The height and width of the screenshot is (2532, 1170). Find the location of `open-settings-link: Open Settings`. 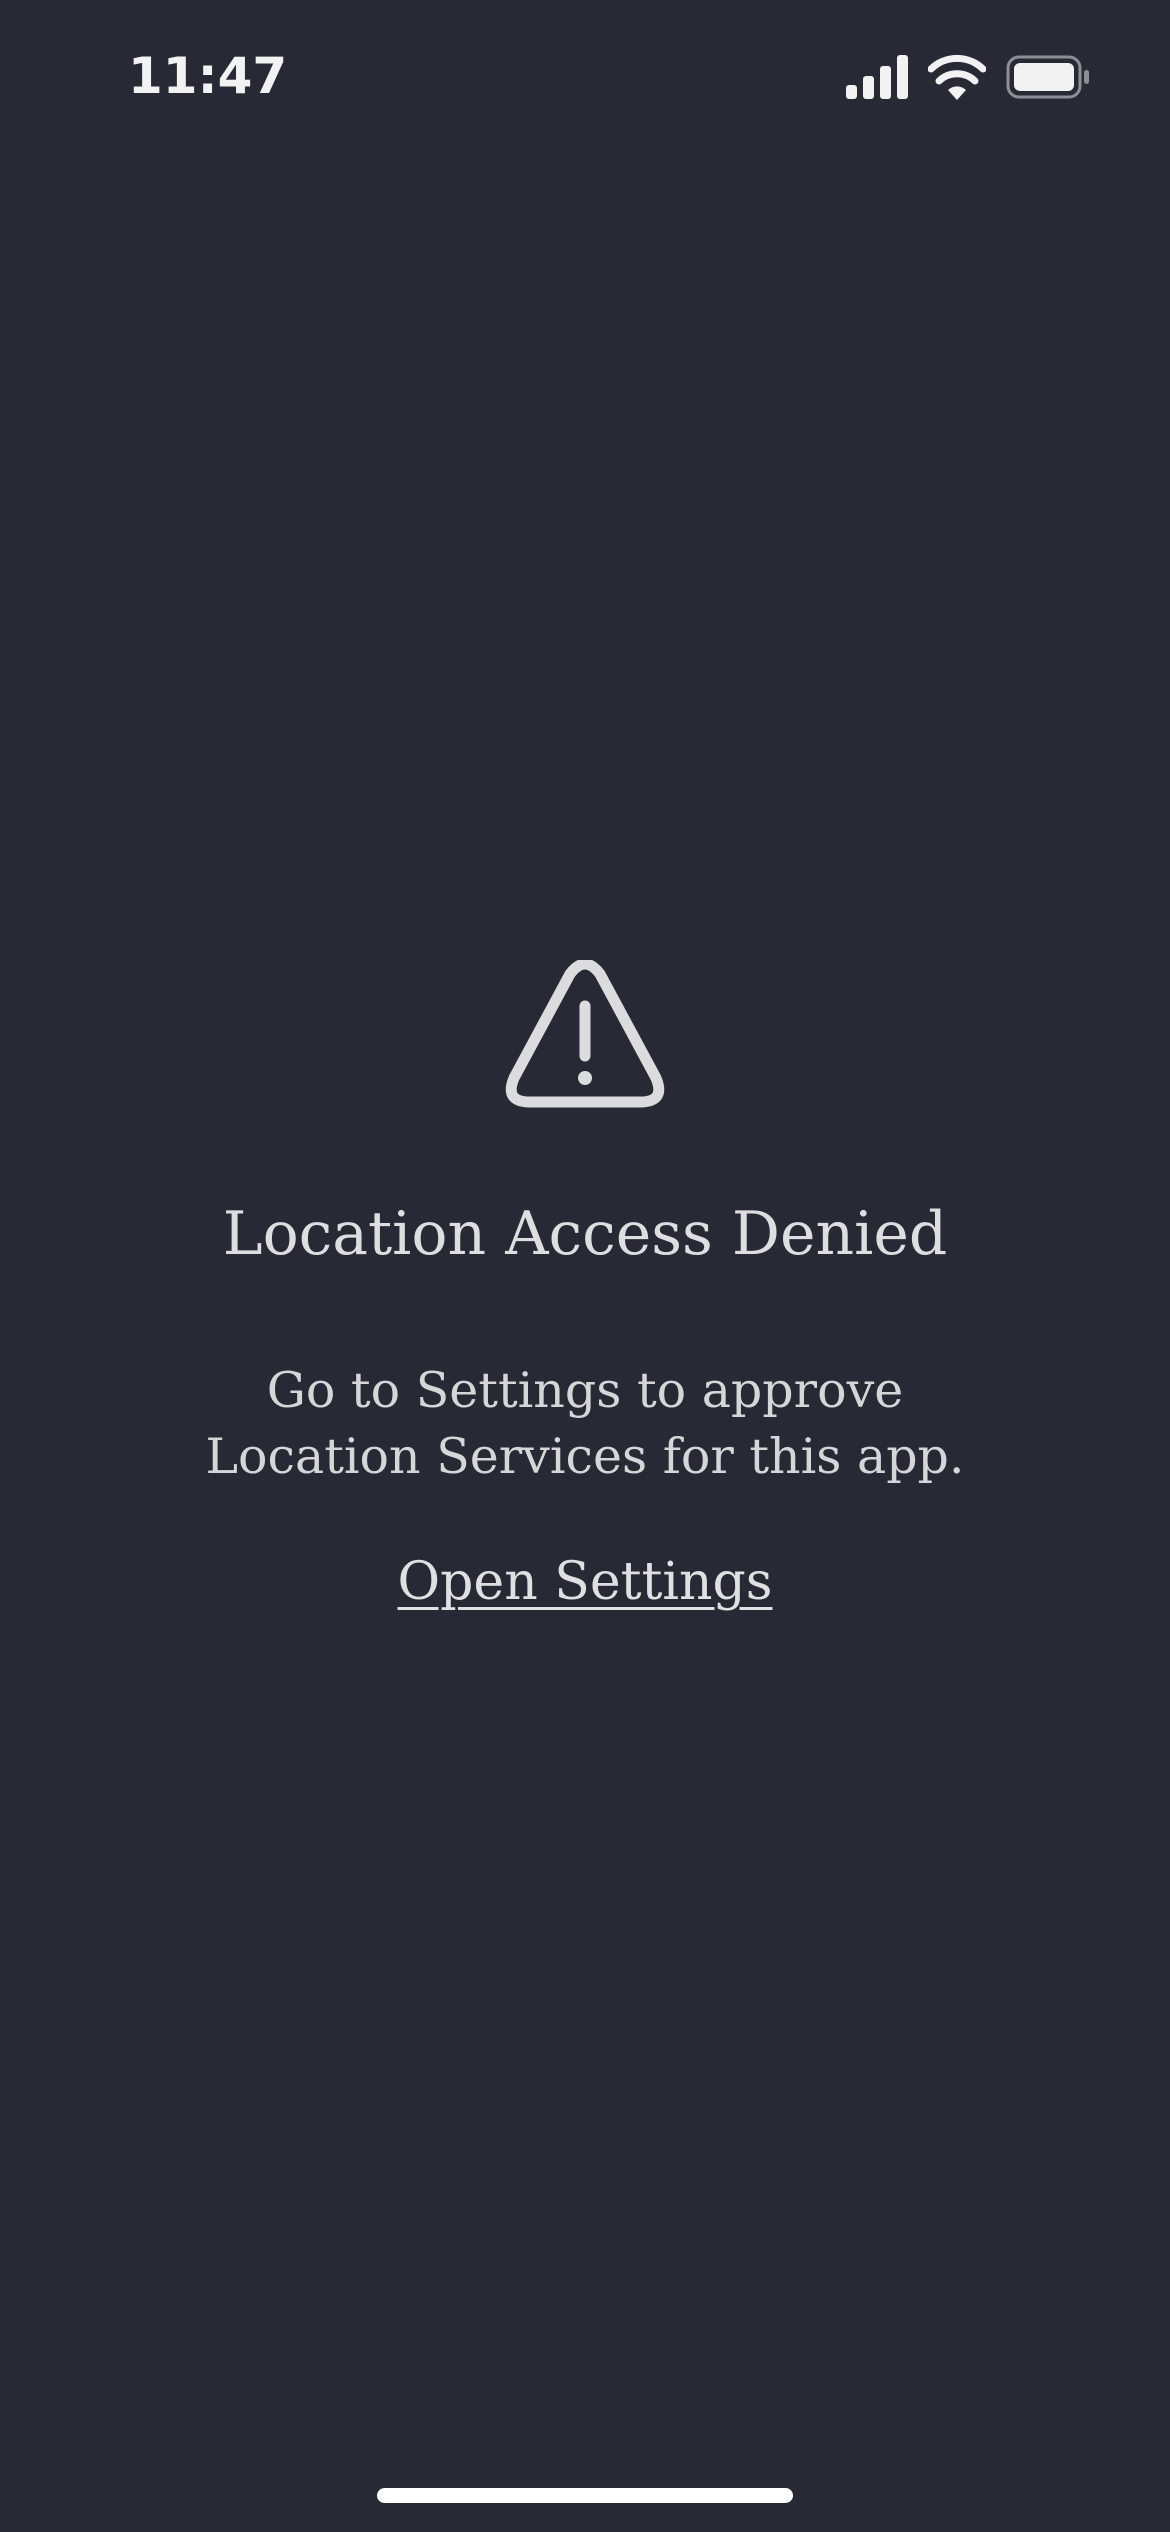

open-settings-link: Open Settings is located at coordinates (585, 1582).